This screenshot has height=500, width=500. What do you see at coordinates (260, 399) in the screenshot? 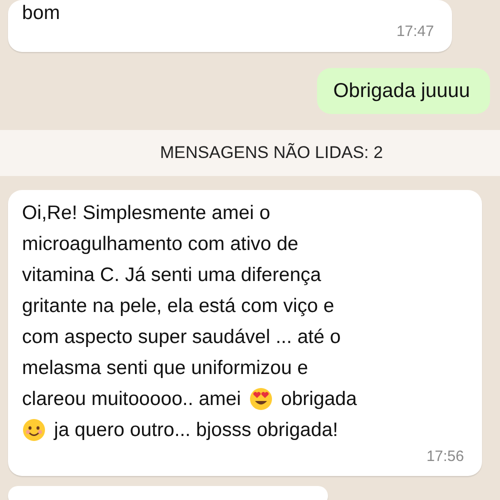
I see `heart-eyes-emoji-icon` at bounding box center [260, 399].